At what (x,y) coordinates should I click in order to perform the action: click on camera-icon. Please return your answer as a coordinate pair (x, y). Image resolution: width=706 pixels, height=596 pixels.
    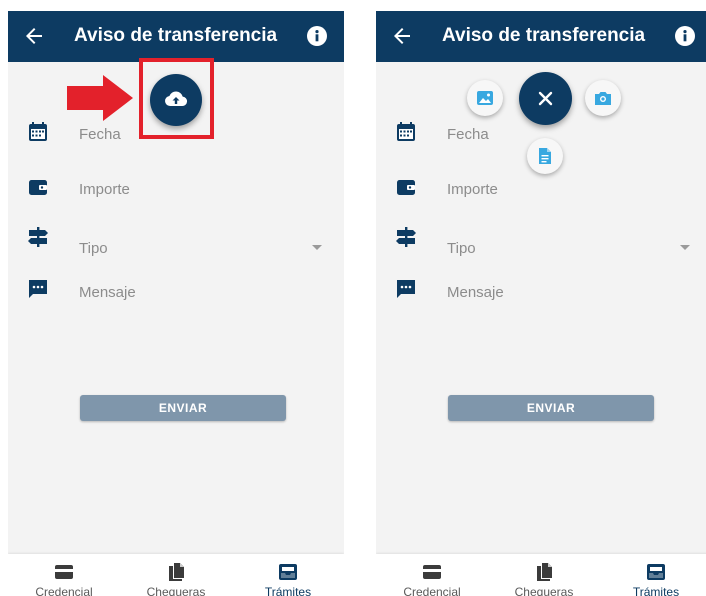
    Looking at the image, I should click on (603, 98).